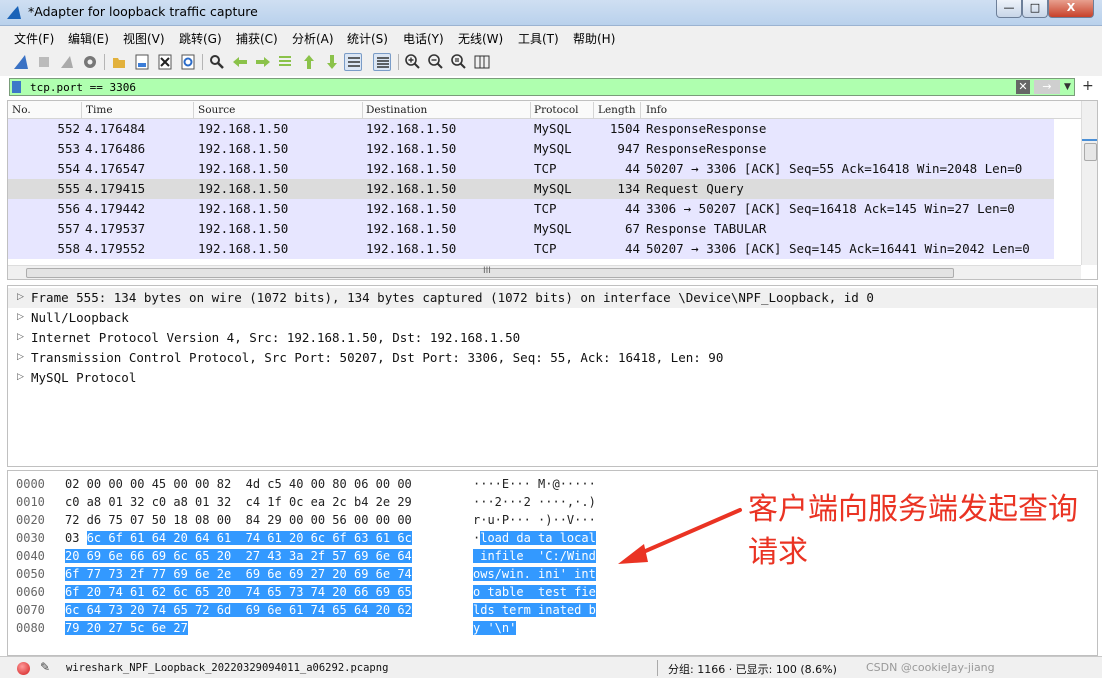  What do you see at coordinates (1088, 86) in the screenshot?
I see `add-filter-button: +` at bounding box center [1088, 86].